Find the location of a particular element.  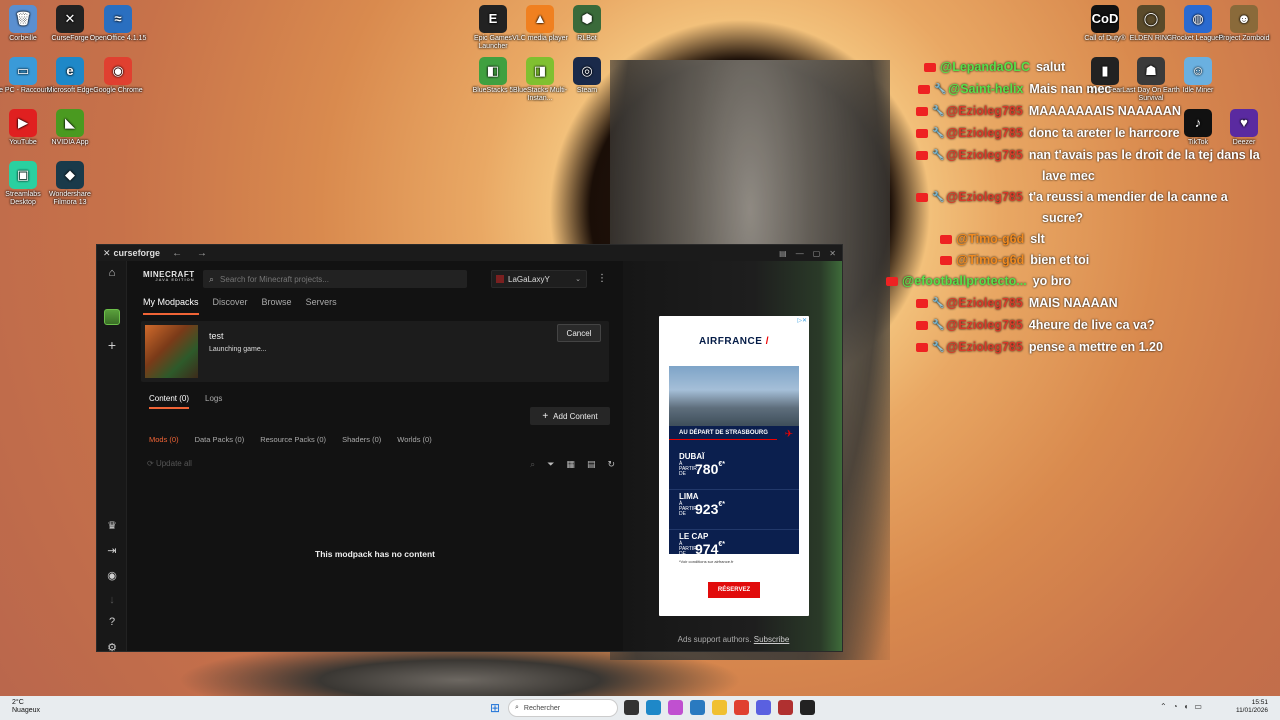

app-icon: ☻ is located at coordinates (1244, 19).